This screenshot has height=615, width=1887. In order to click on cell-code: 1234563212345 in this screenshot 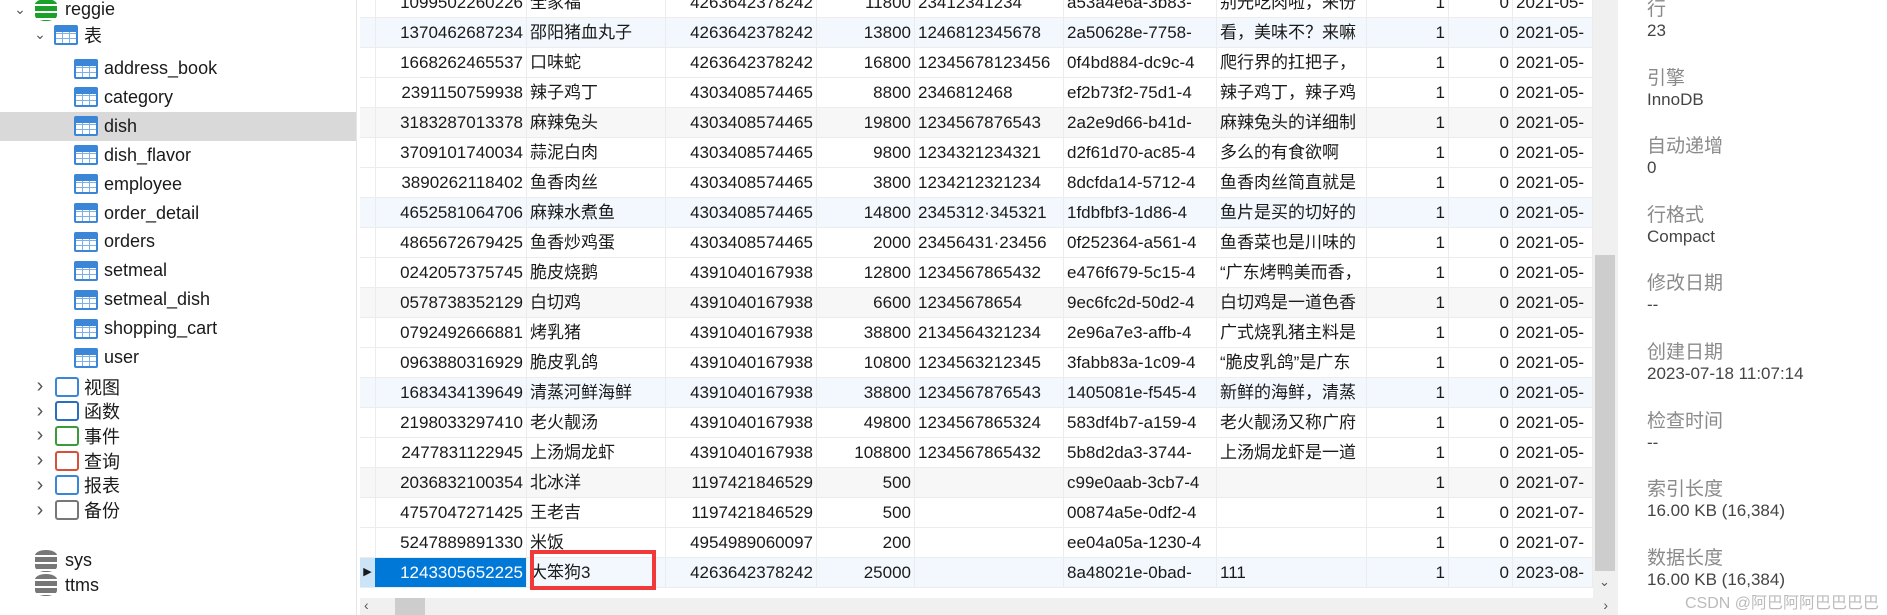, I will do `click(989, 362)`.